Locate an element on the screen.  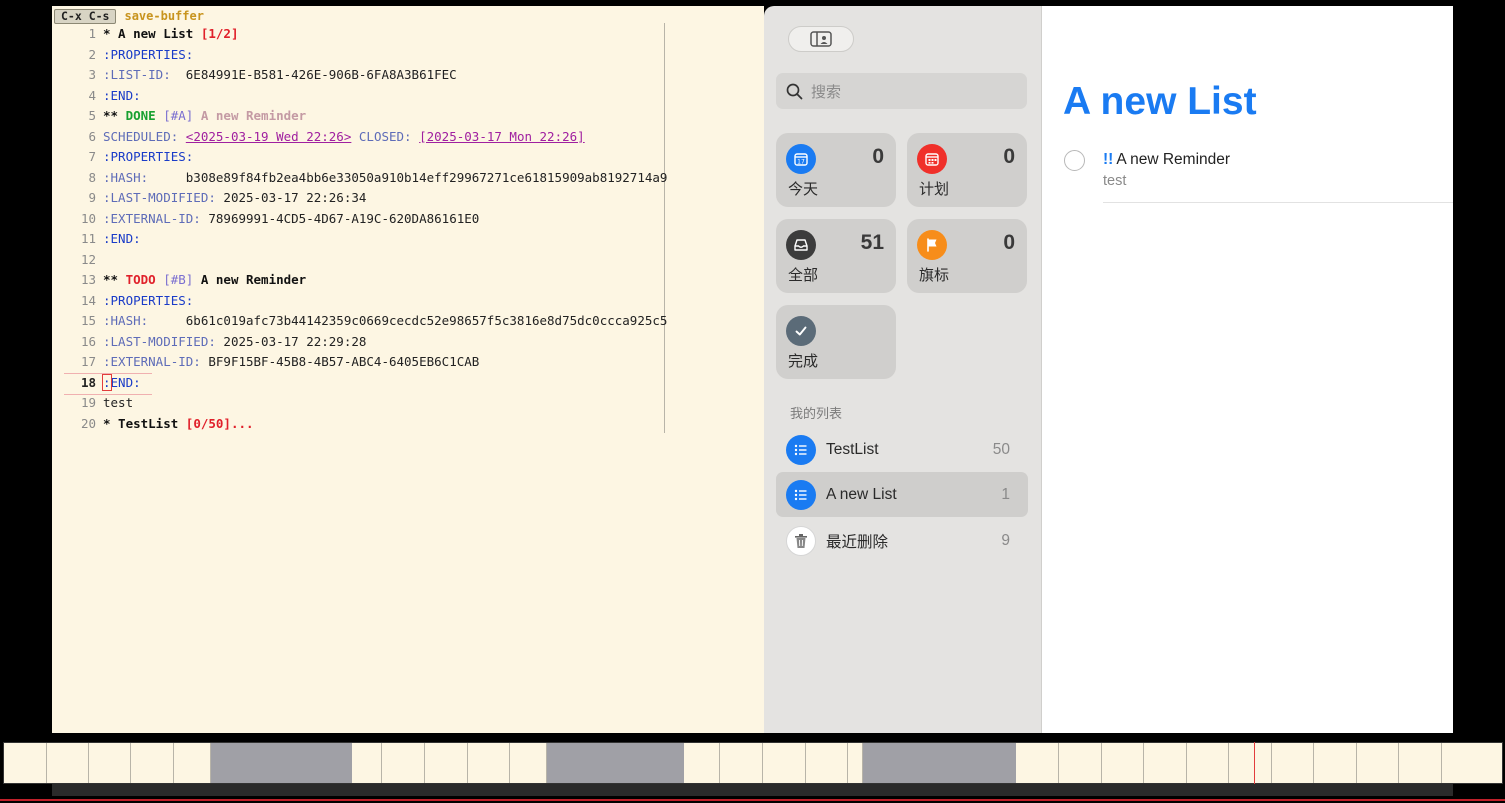
text-token: SCHEDULED: is located at coordinates (144, 136).